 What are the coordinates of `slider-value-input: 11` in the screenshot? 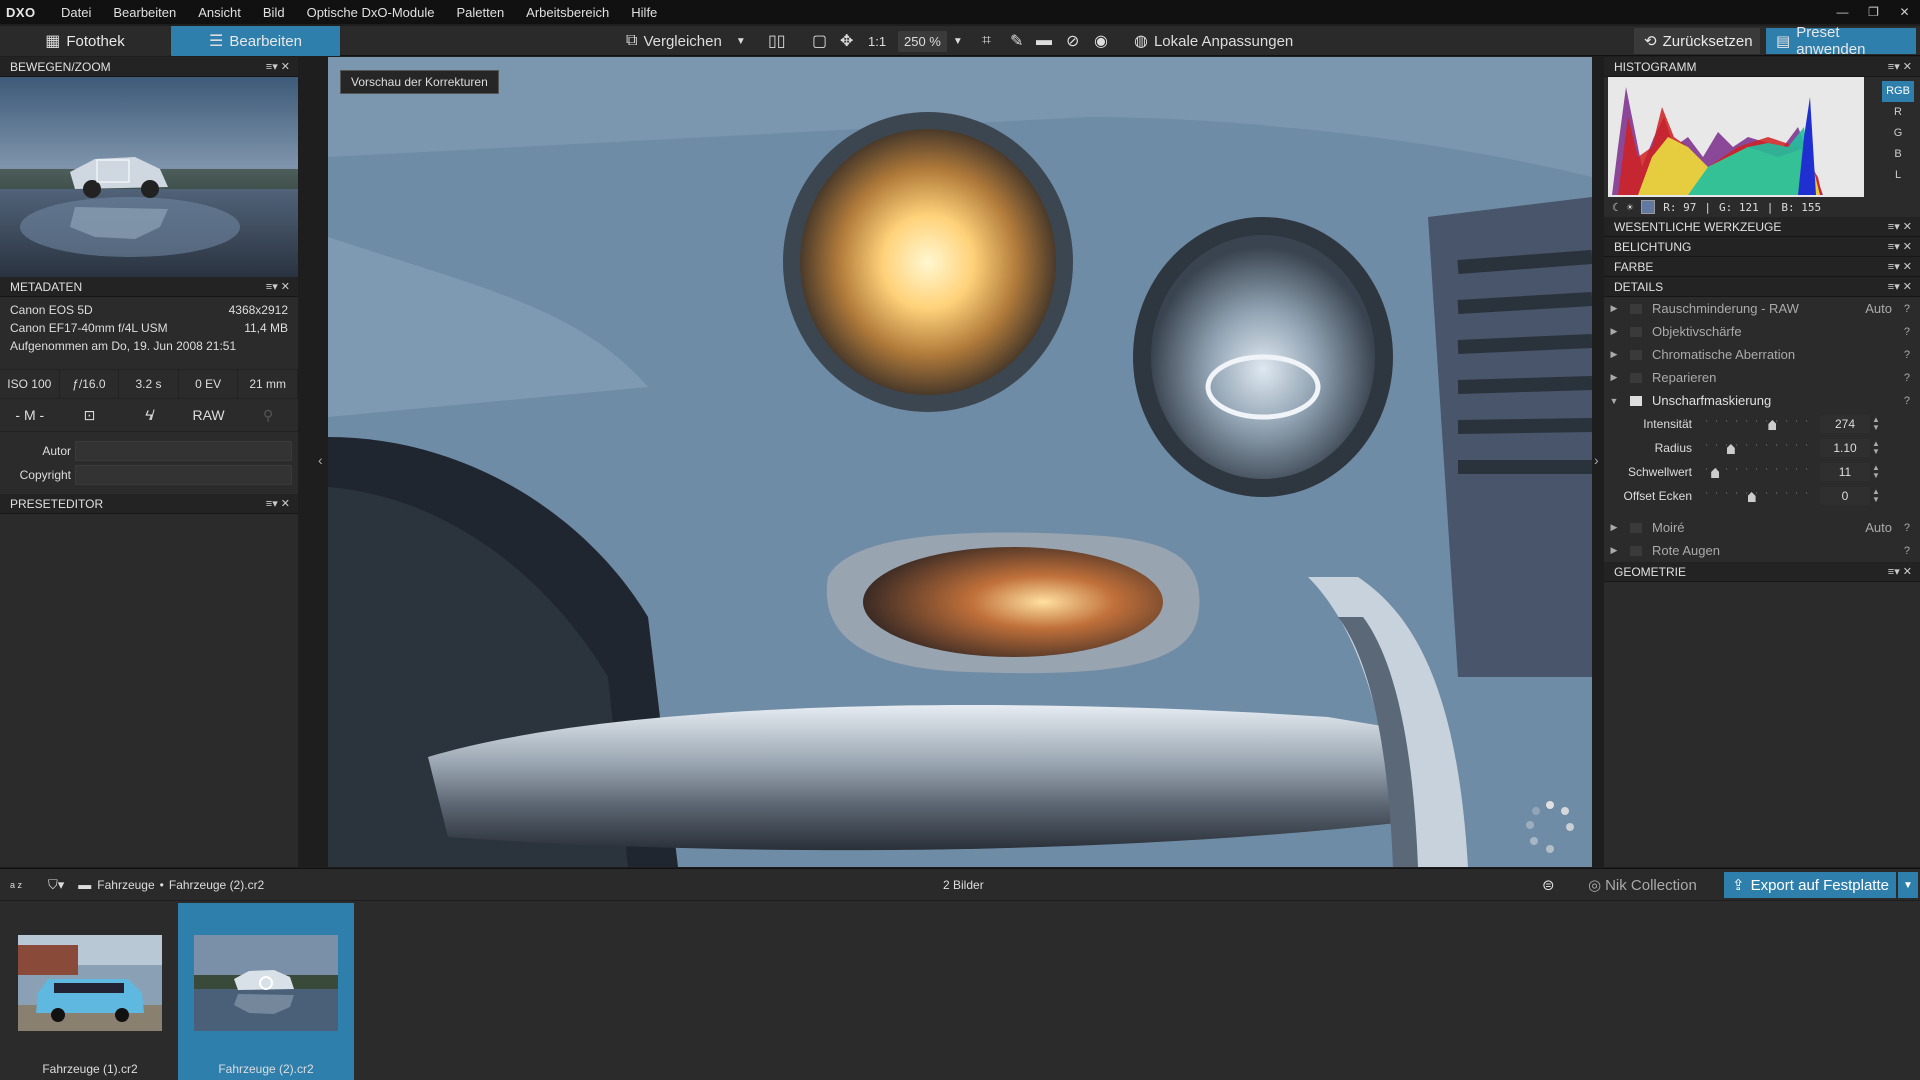 It's located at (1845, 472).